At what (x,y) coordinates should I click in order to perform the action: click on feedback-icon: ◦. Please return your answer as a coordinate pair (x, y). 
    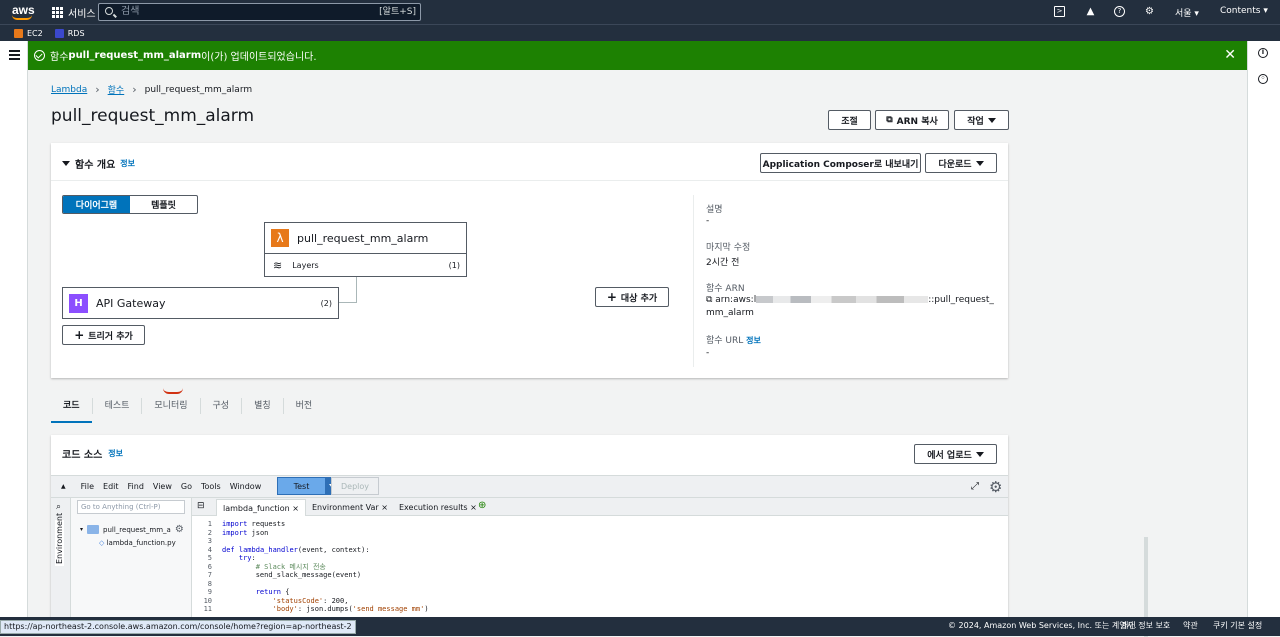
    Looking at the image, I should click on (1263, 79).